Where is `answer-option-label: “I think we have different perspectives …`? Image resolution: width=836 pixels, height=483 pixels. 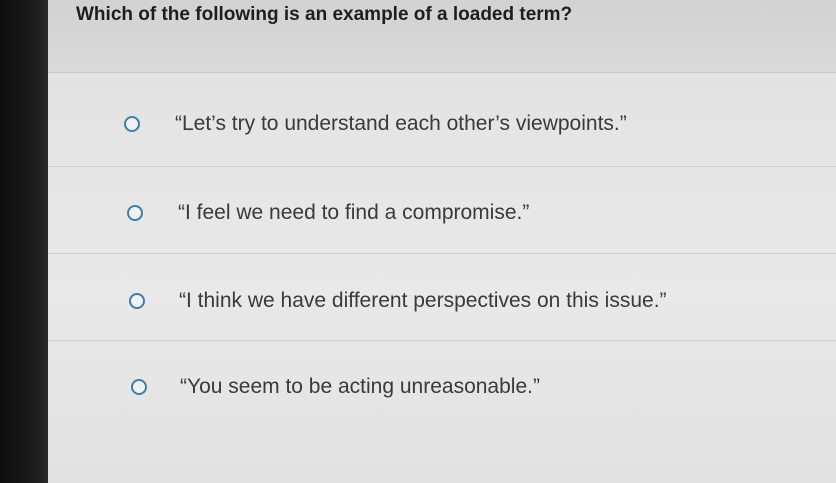
answer-option-label: “I think we have different perspectives … is located at coordinates (423, 301).